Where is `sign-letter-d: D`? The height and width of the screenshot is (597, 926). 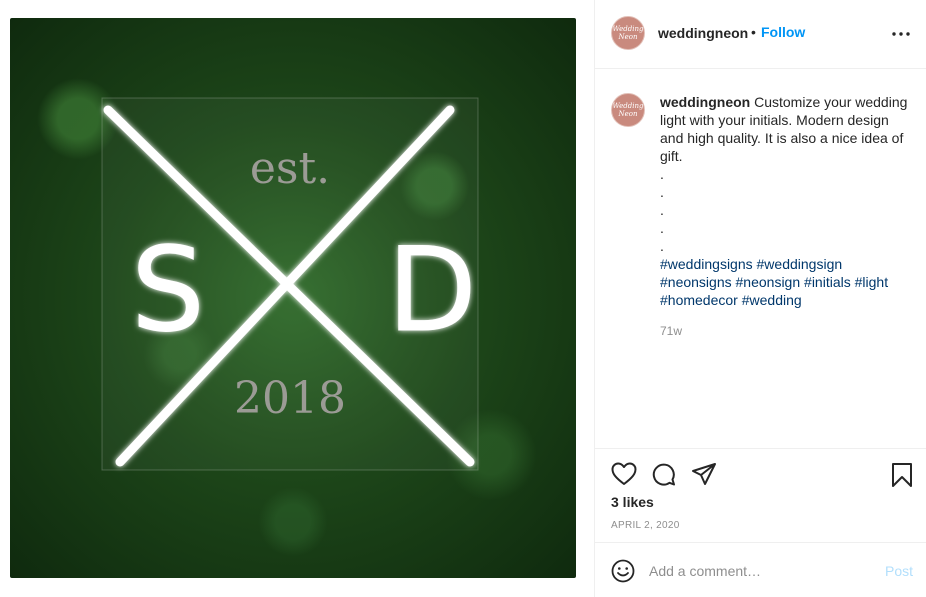
sign-letter-d: D is located at coordinates (431, 290).